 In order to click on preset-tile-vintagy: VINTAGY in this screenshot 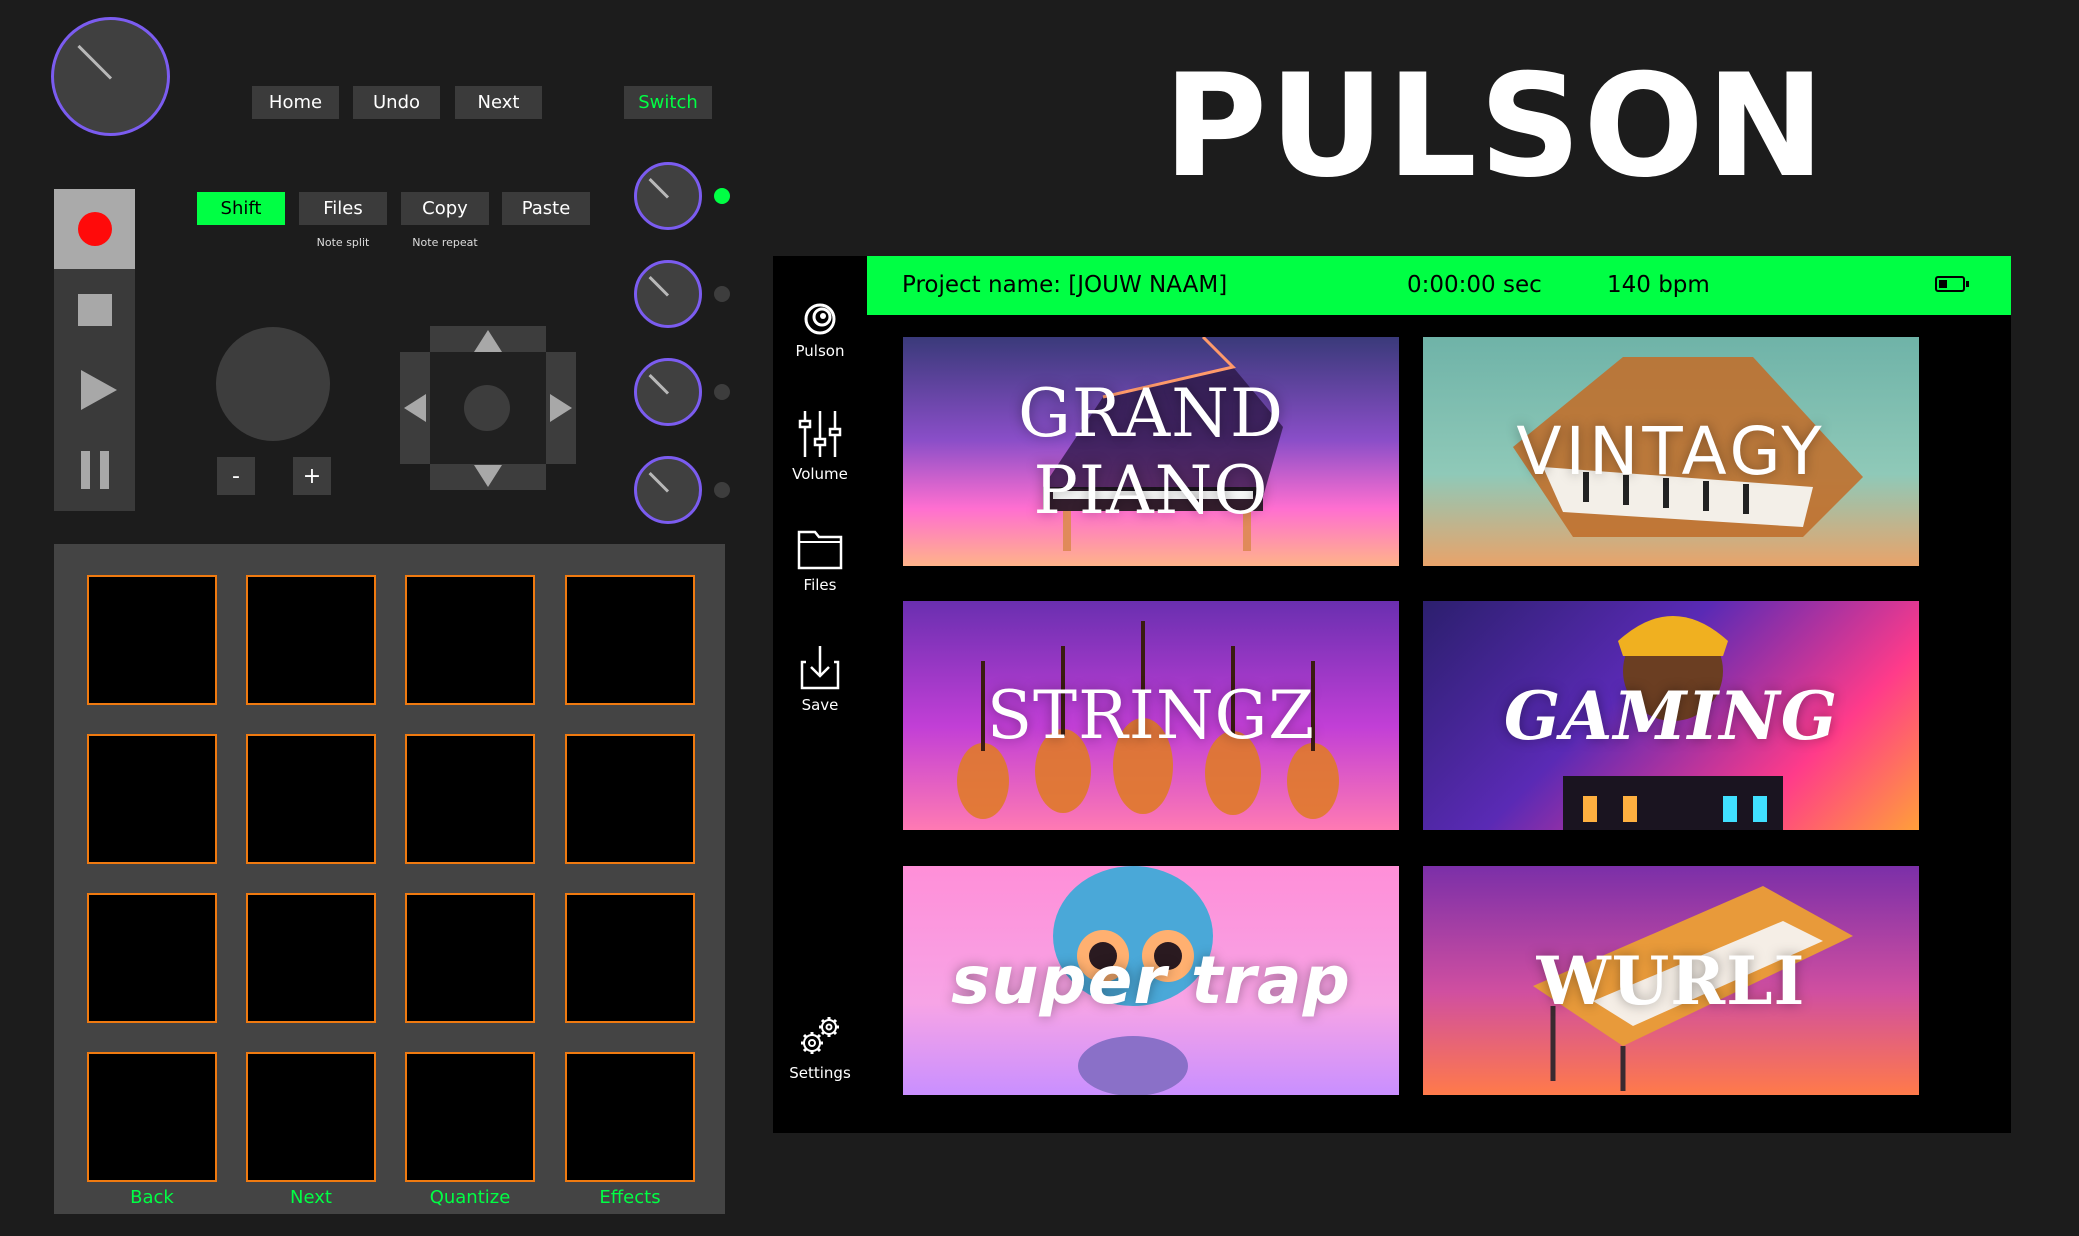, I will do `click(1671, 451)`.